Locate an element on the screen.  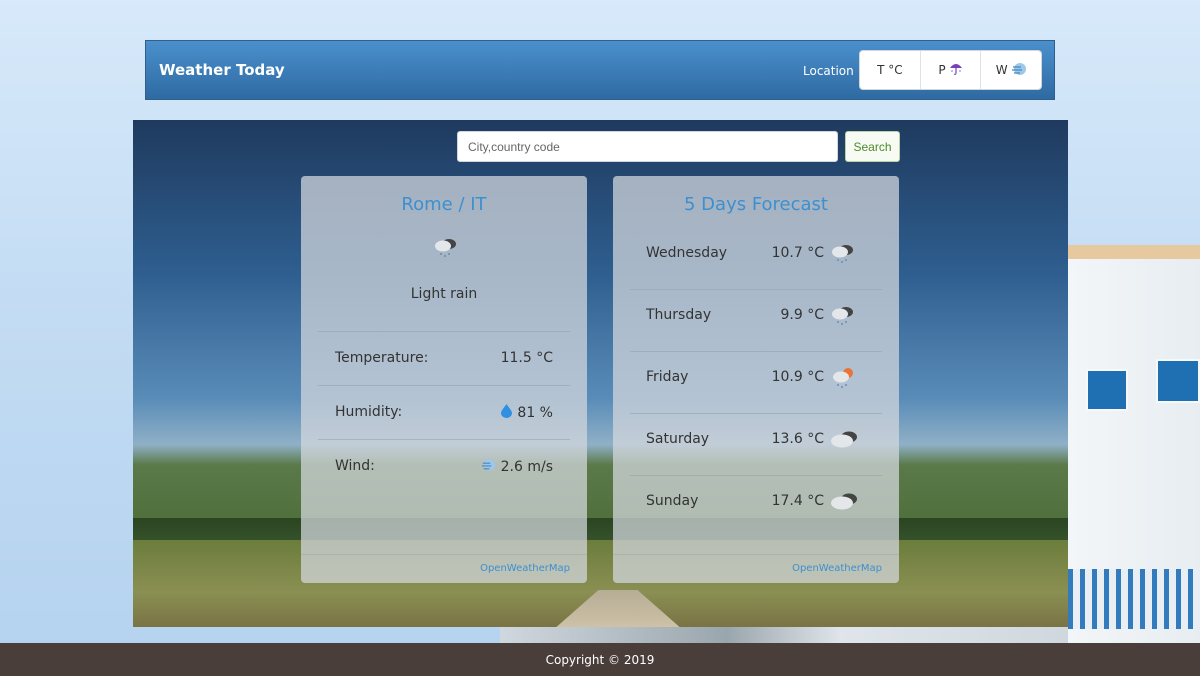
forecast-day: Friday is located at coordinates (667, 377).